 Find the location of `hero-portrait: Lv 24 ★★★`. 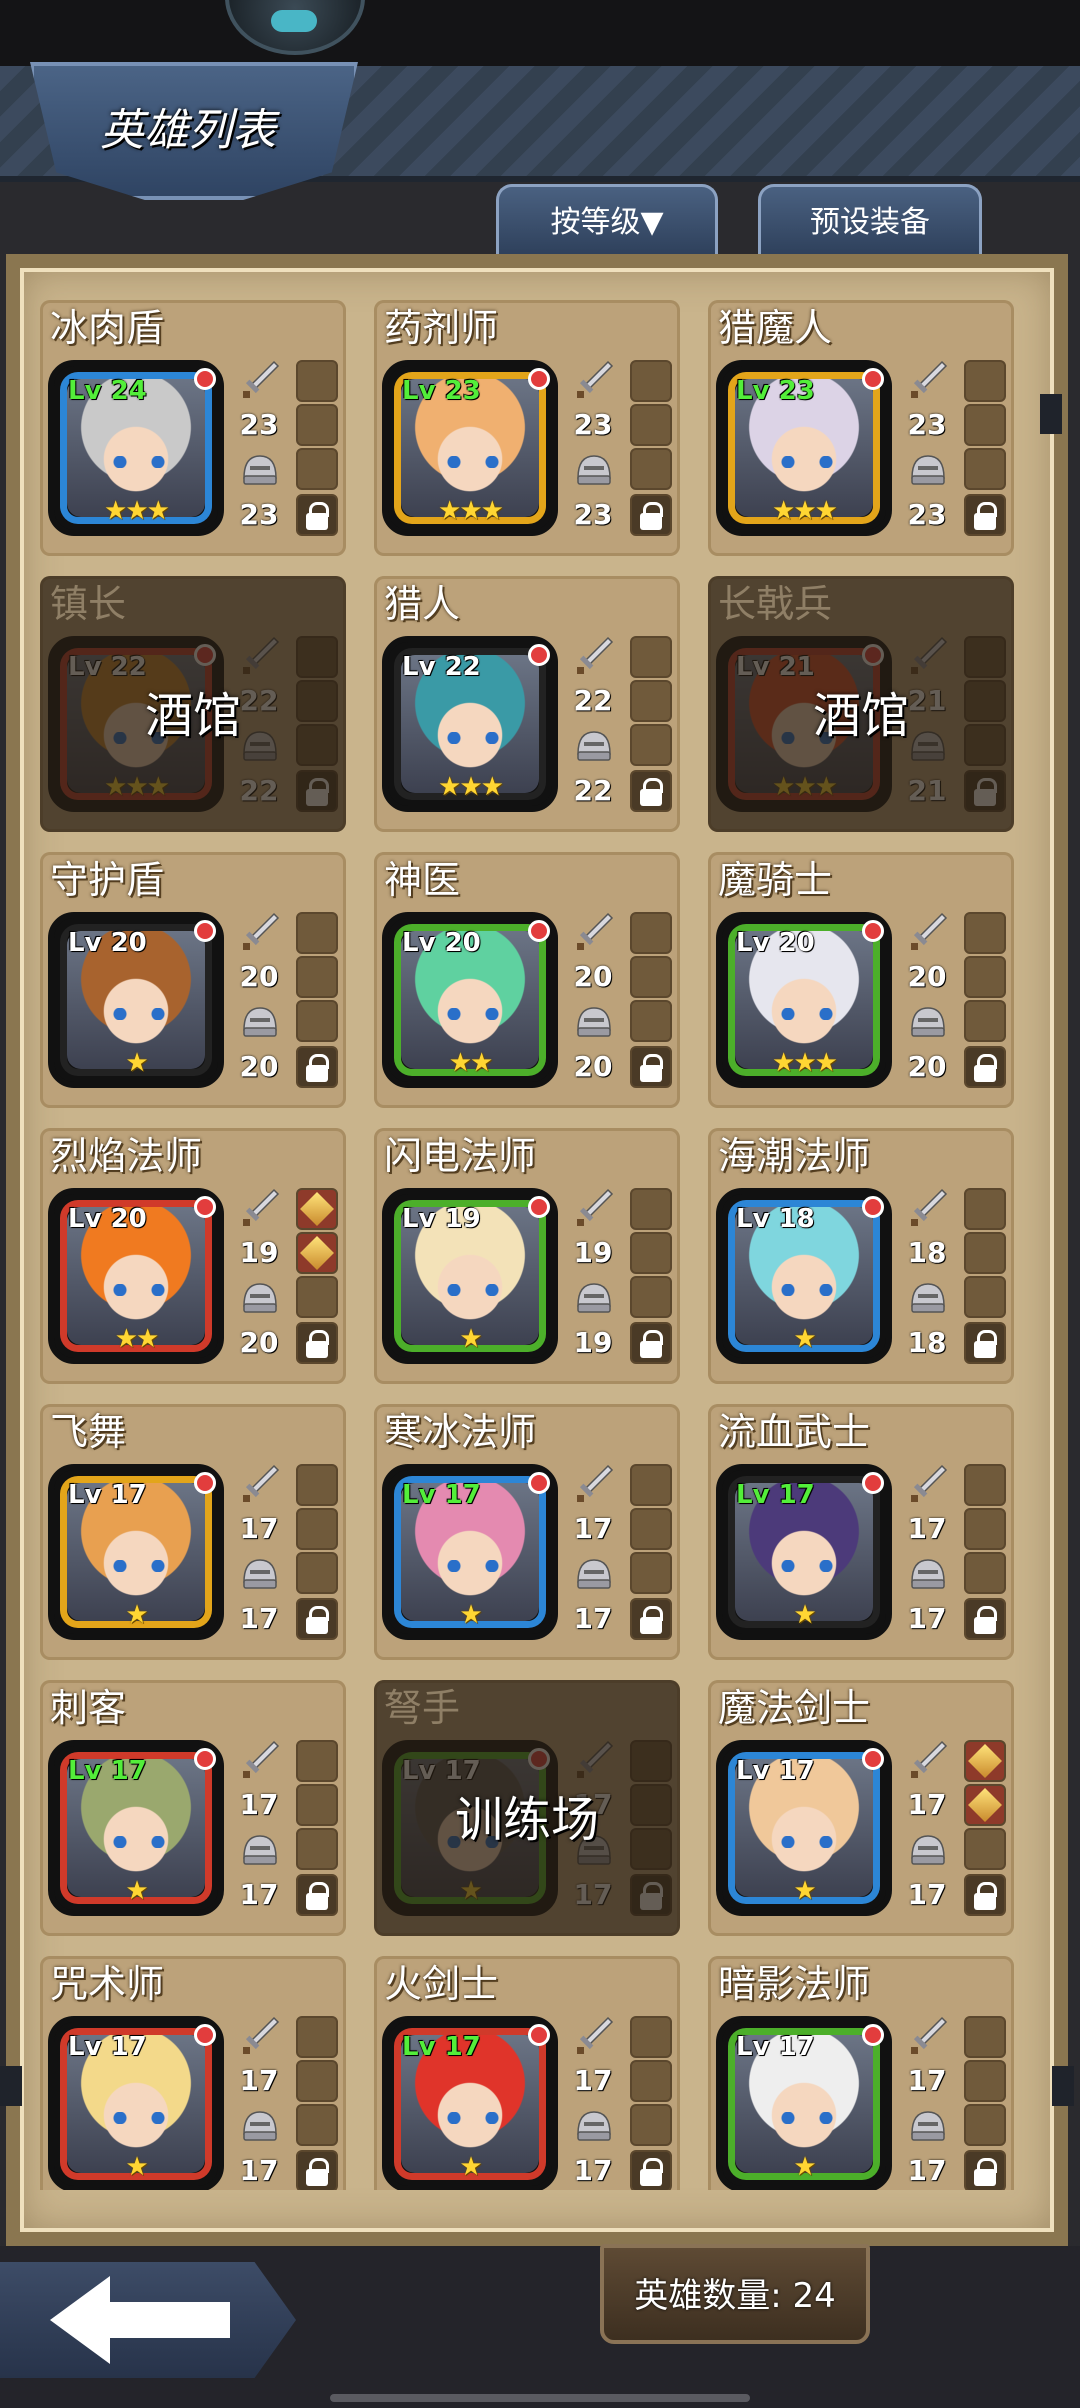

hero-portrait: Lv 24 ★★★ is located at coordinates (136, 448).